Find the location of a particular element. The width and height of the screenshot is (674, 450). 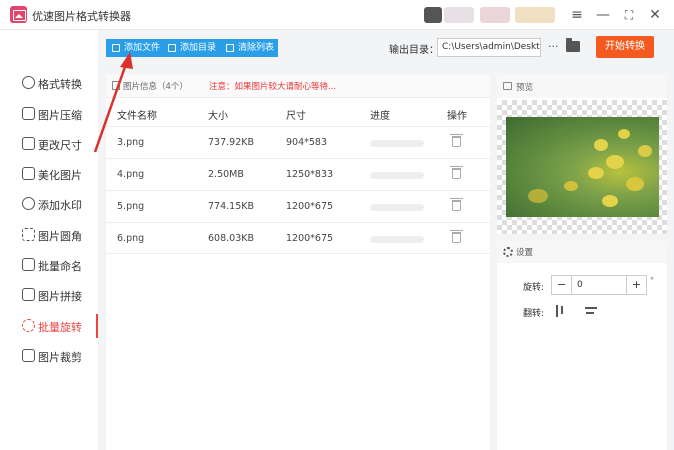

add-file-button: 添加文件 is located at coordinates (134, 48).